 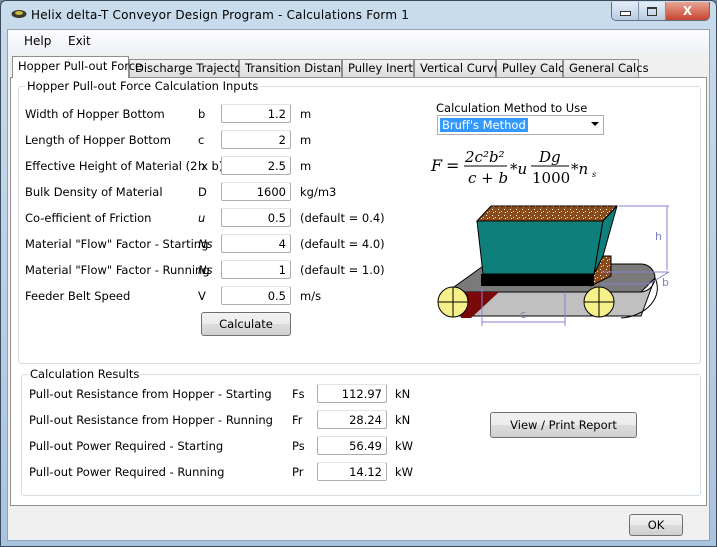 I want to click on tab-pulley-inertia: Pulley Inertia, so click(x=382, y=68).